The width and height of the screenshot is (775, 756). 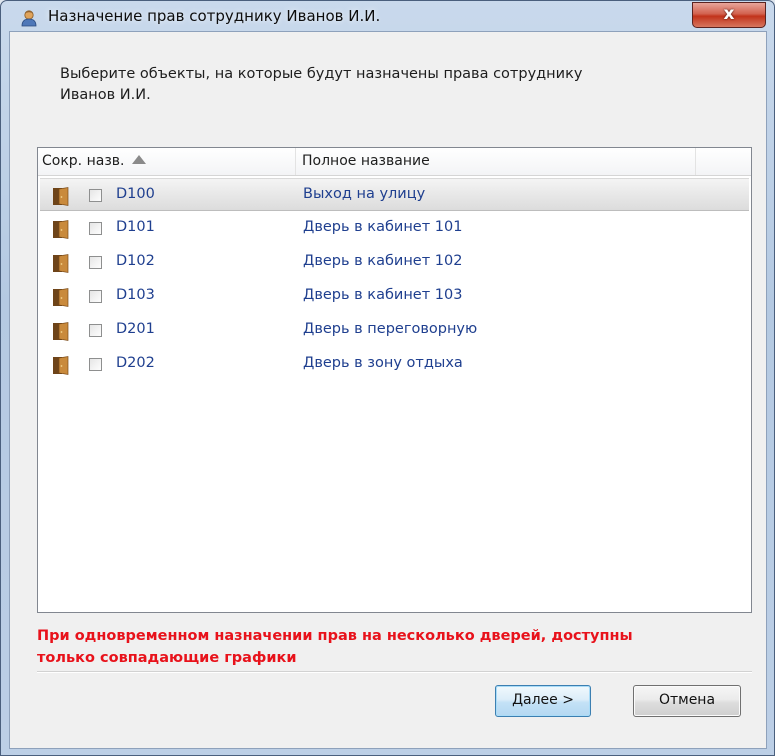 What do you see at coordinates (387, 16) in the screenshot?
I see `title-bar: Назначение прав сотруднику Иванов И.И. x` at bounding box center [387, 16].